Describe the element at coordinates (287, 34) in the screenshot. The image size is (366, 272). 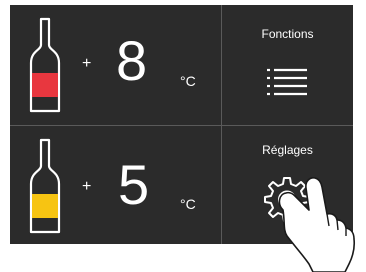
I see `functions-label: Fonctions` at that location.